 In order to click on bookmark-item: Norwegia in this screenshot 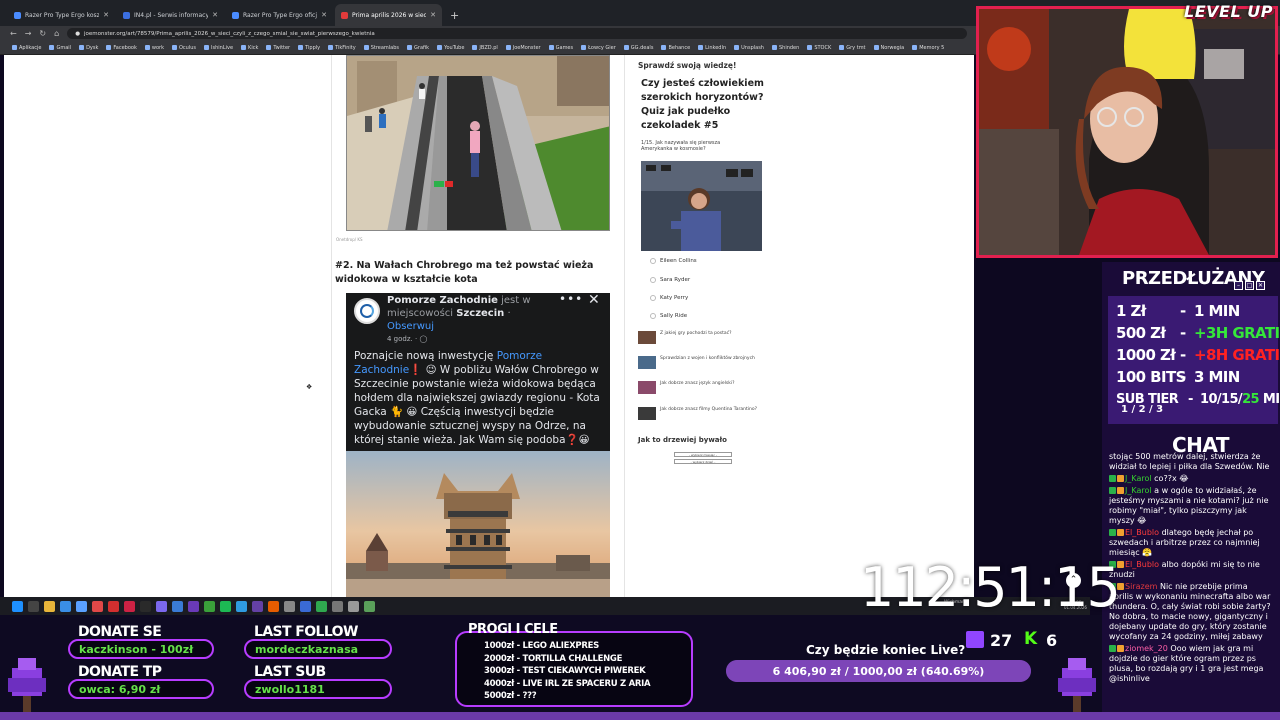, I will do `click(889, 47)`.